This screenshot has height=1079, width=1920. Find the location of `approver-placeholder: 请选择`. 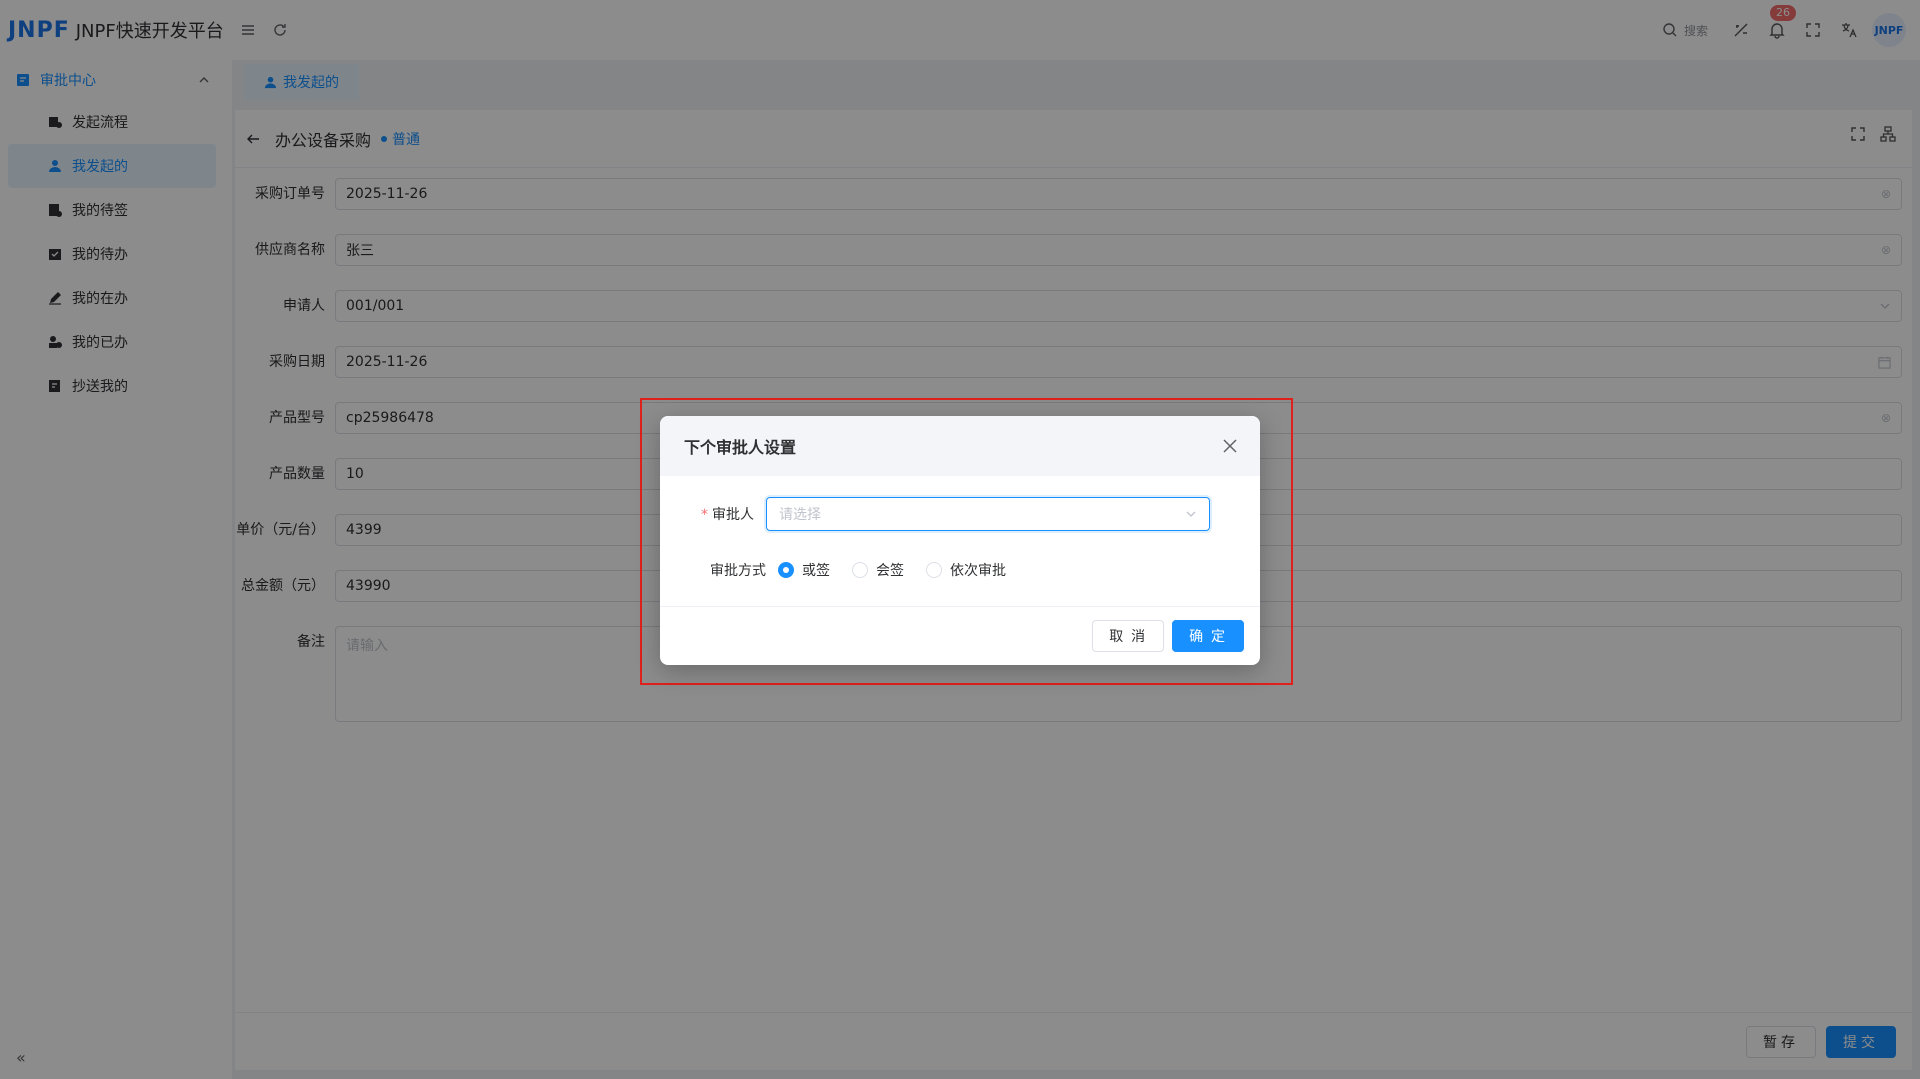

approver-placeholder: 请选择 is located at coordinates (800, 515).